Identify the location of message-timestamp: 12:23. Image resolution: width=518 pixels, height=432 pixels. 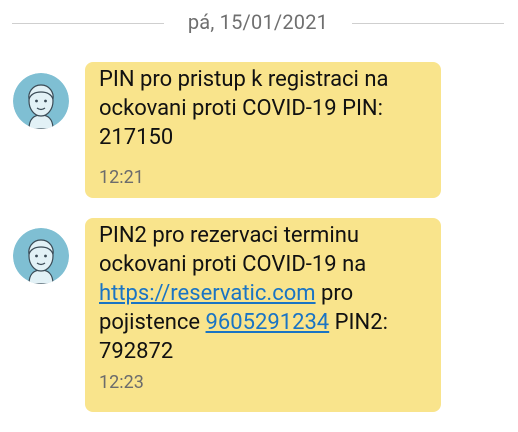
(121, 382).